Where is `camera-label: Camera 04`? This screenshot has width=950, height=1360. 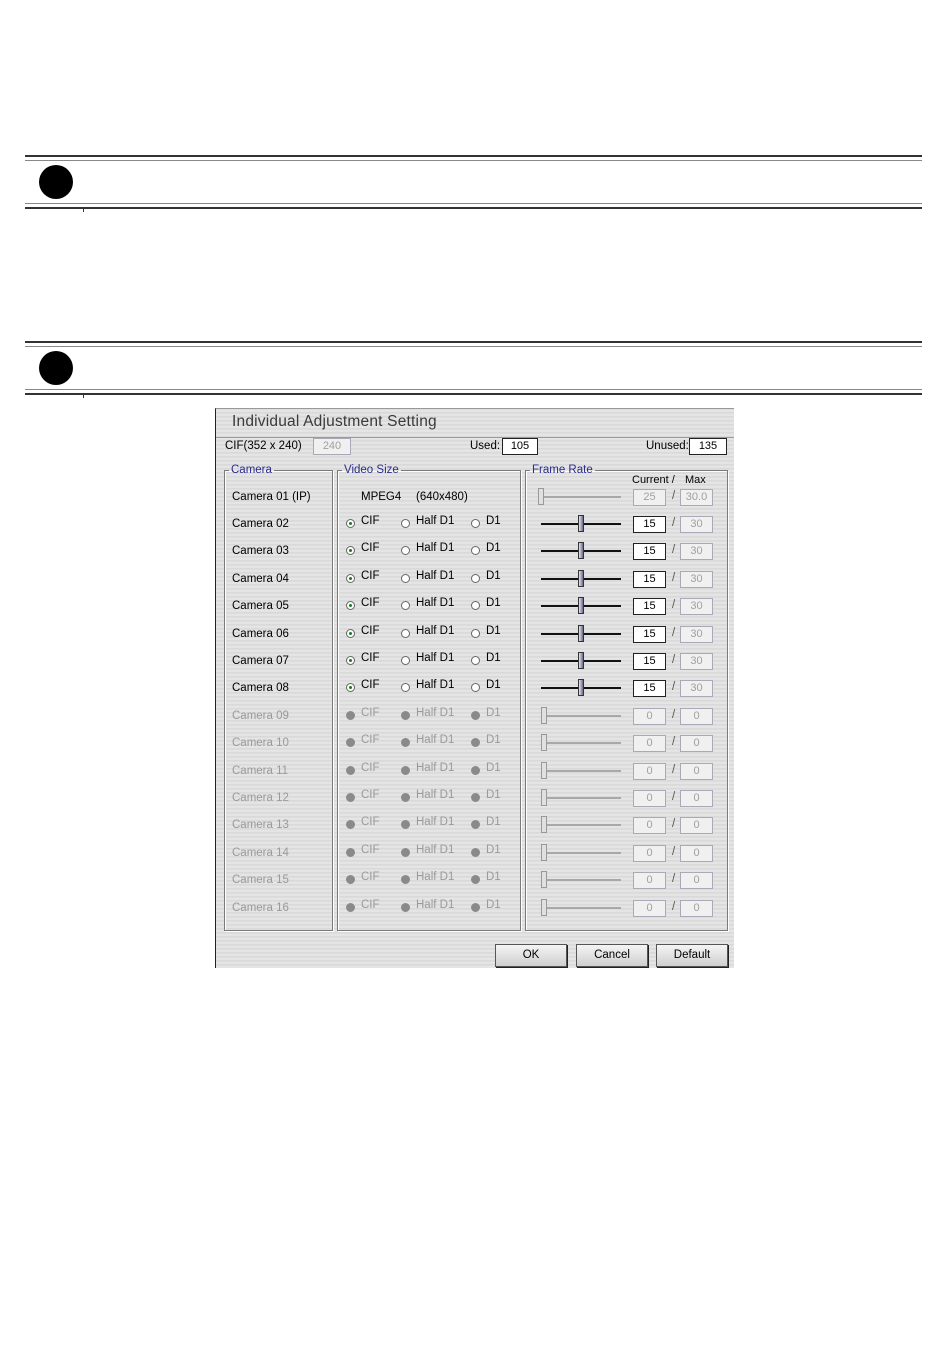
camera-label: Camera 04 is located at coordinates (260, 579).